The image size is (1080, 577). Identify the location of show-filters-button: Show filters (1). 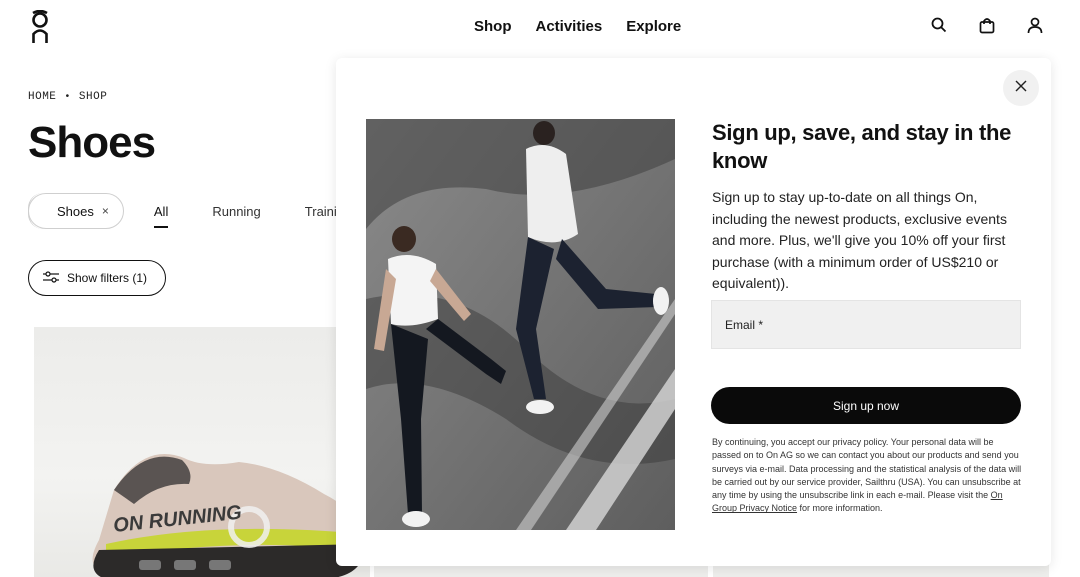
(97, 278).